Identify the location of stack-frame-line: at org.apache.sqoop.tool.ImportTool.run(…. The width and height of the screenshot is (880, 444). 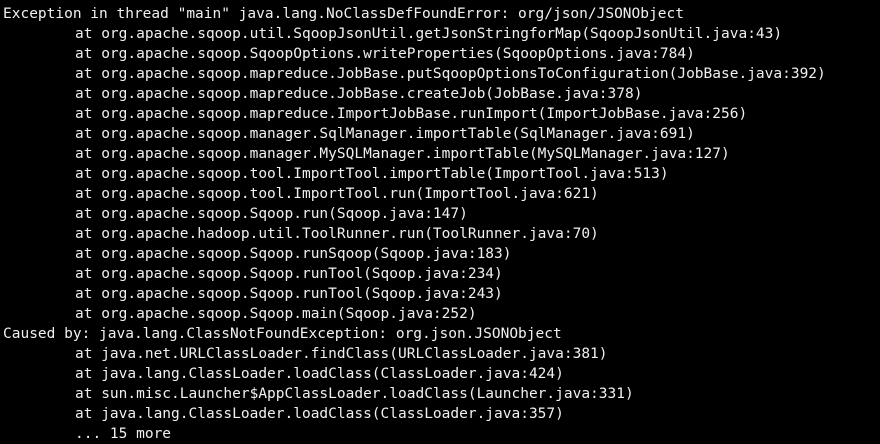
(337, 194).